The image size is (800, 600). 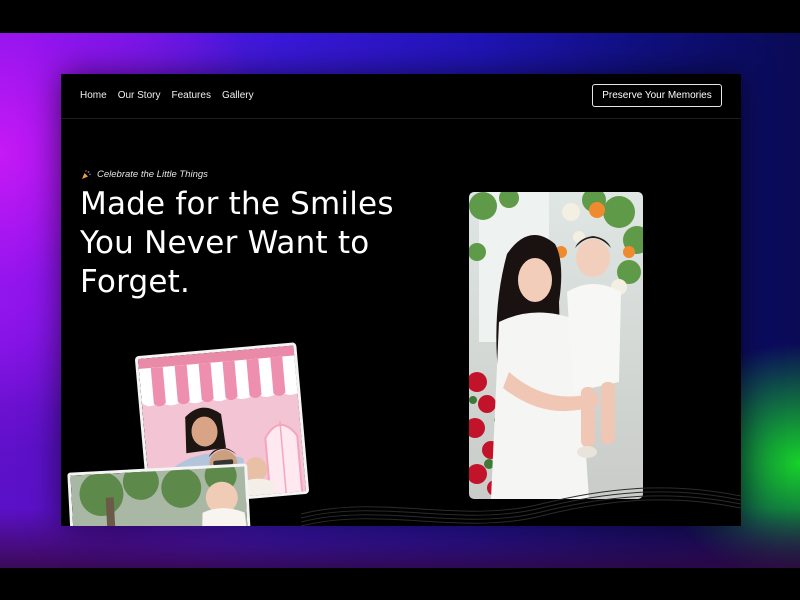 I want to click on hero-tagline: Celebrate the Little Things, so click(x=144, y=174).